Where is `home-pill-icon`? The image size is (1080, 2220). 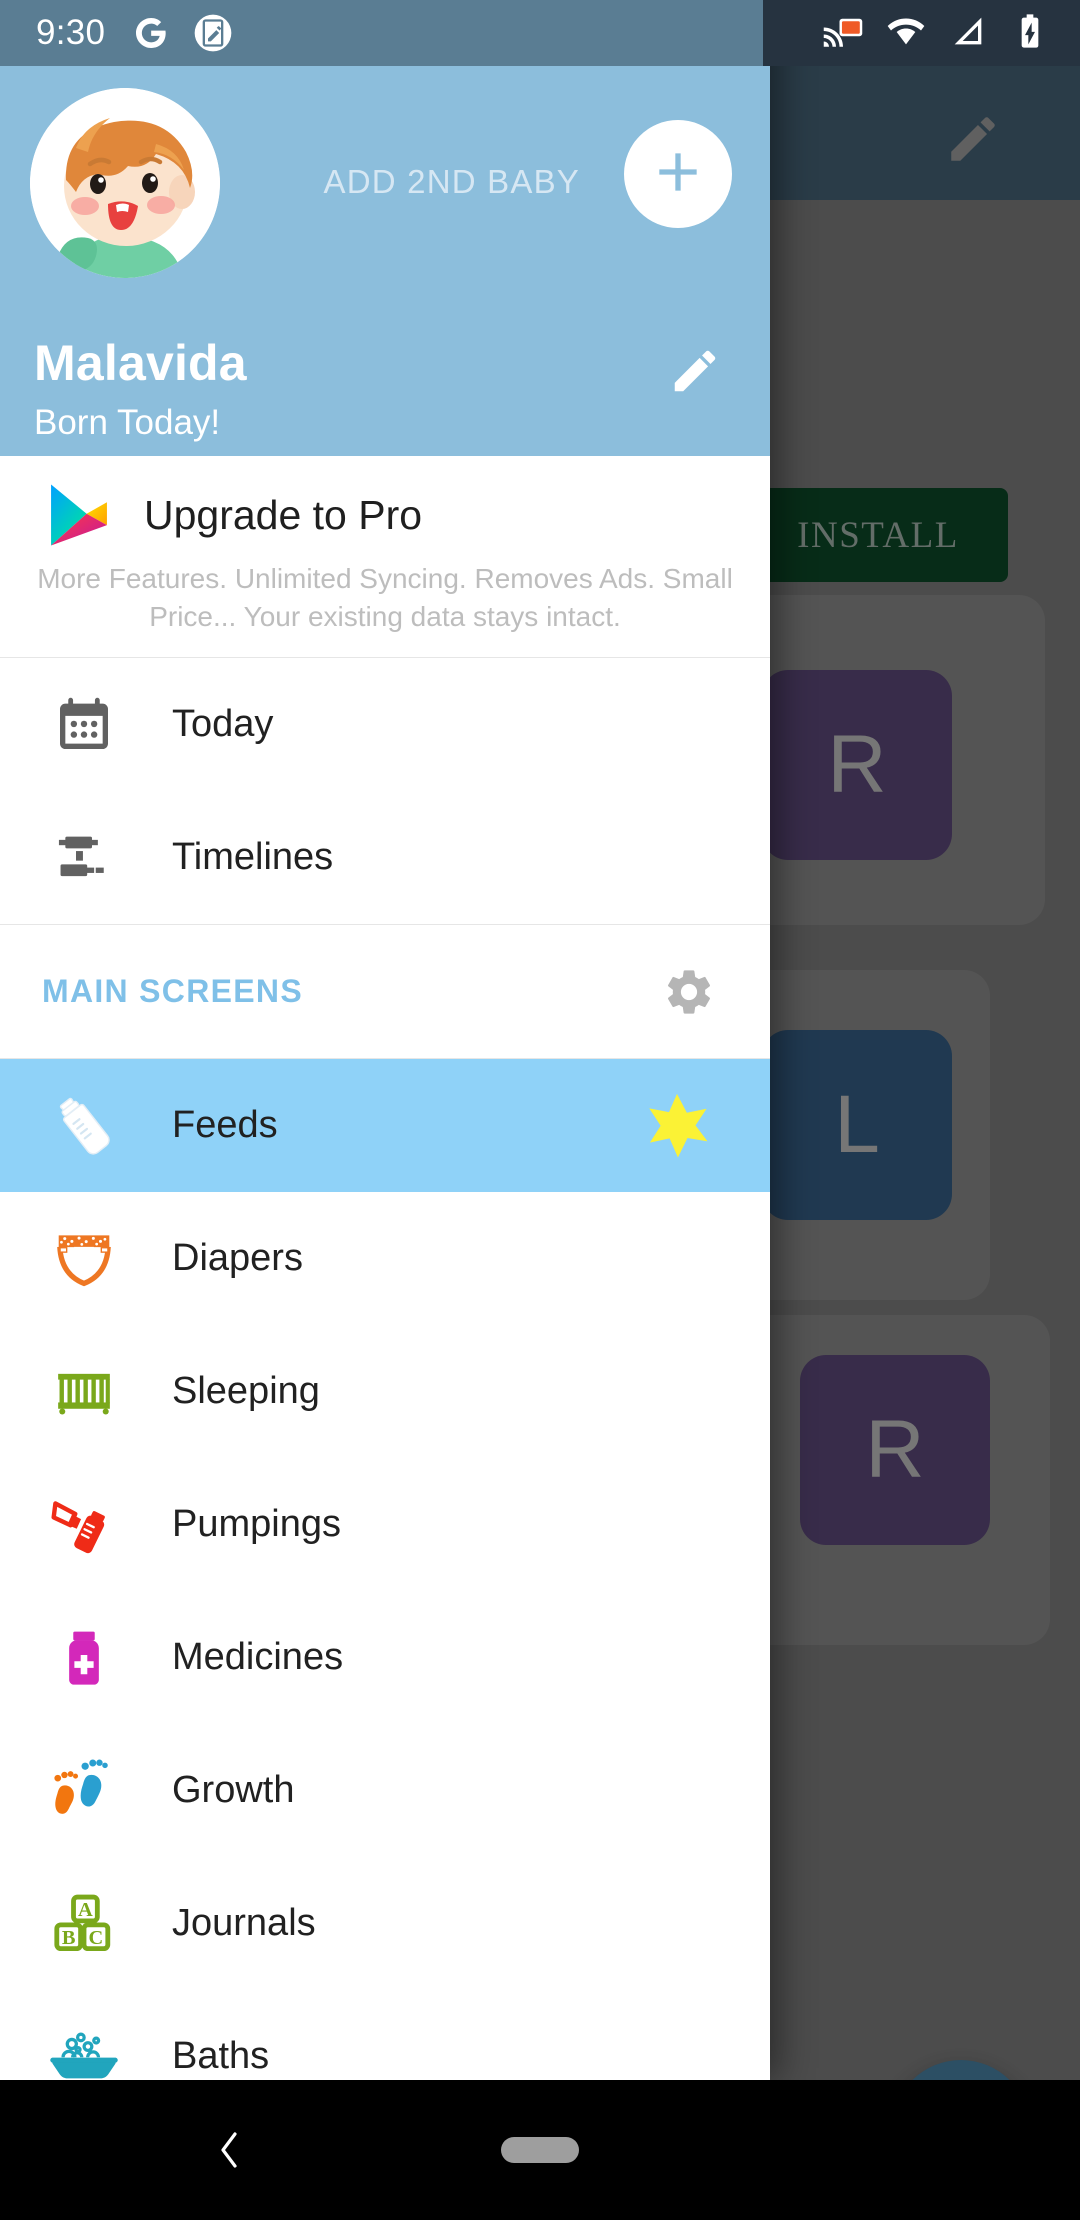
home-pill-icon is located at coordinates (540, 2150).